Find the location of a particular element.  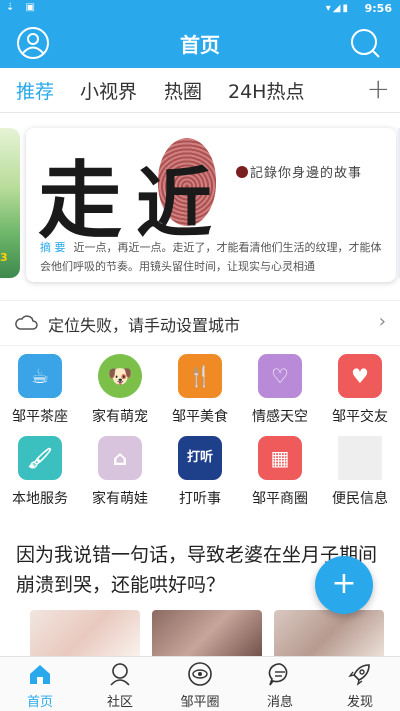

nav-home-label: 首页 is located at coordinates (39, 702).